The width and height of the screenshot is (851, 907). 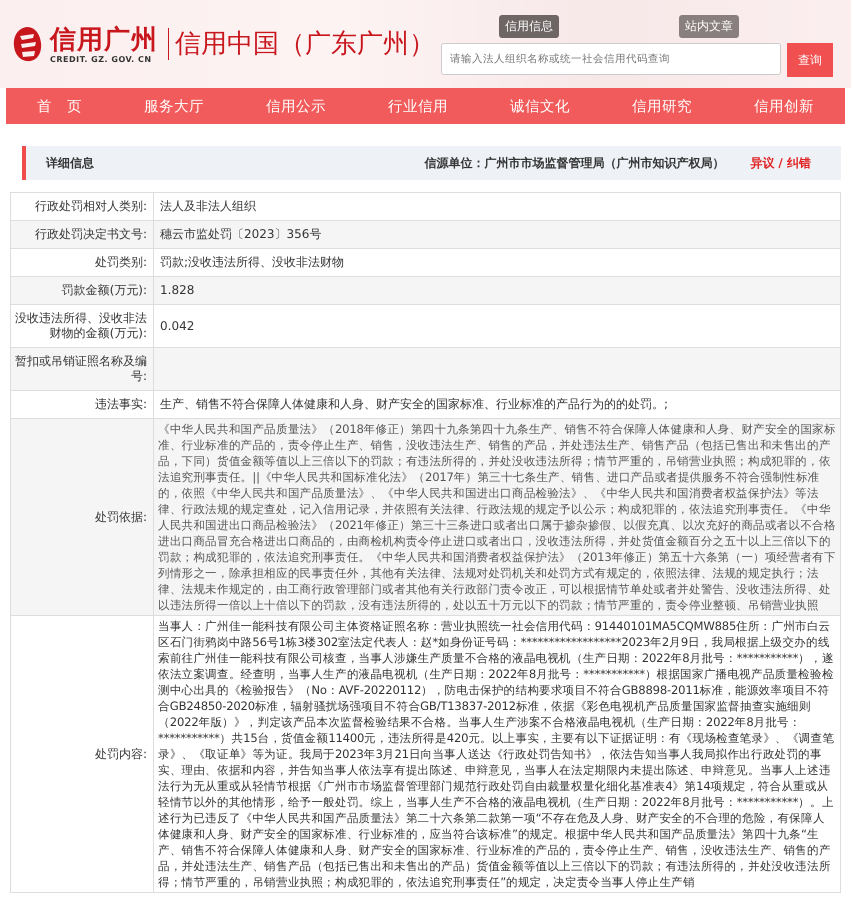 What do you see at coordinates (59, 106) in the screenshot?
I see `nav-link: 首 页` at bounding box center [59, 106].